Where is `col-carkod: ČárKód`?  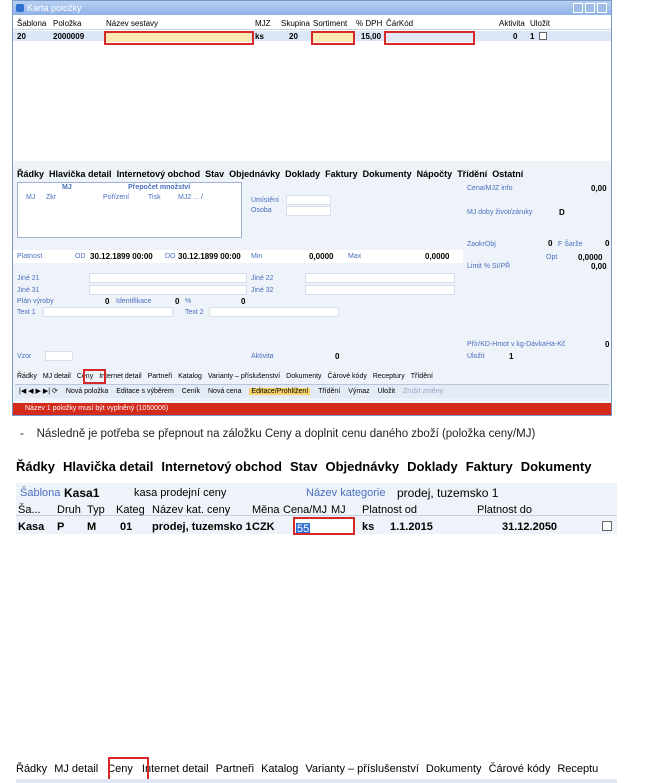 col-carkod: ČárKód is located at coordinates (399, 23).